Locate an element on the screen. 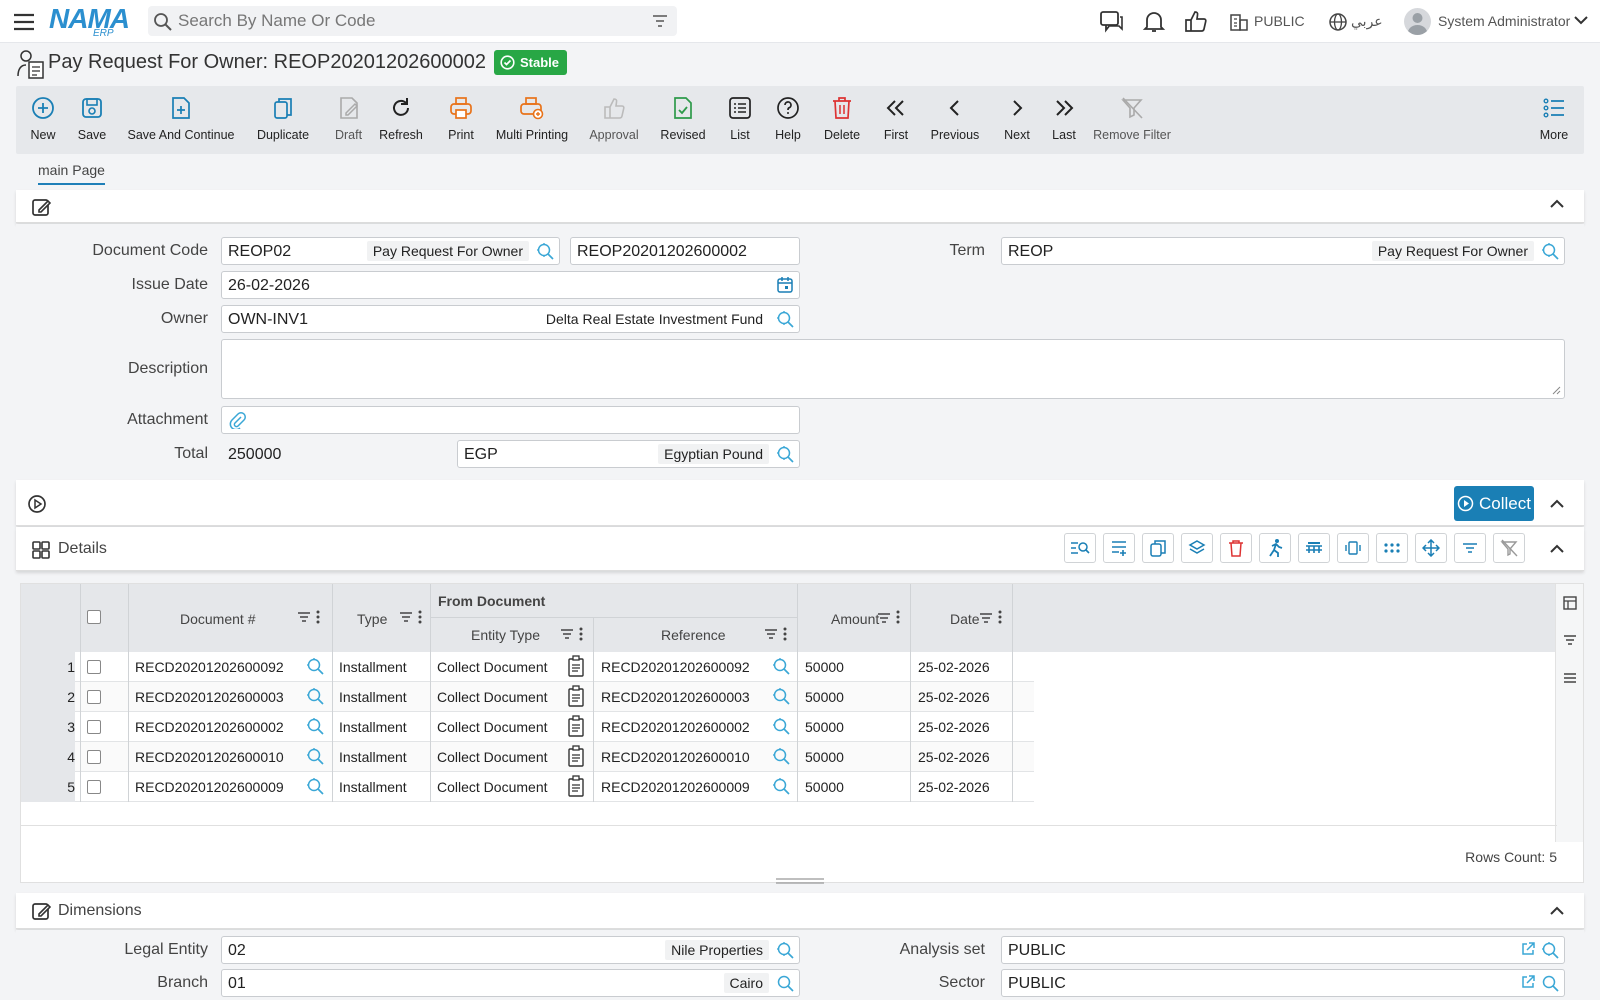  document-code-field: REOP02 Pay Request For Owner is located at coordinates (390, 251).